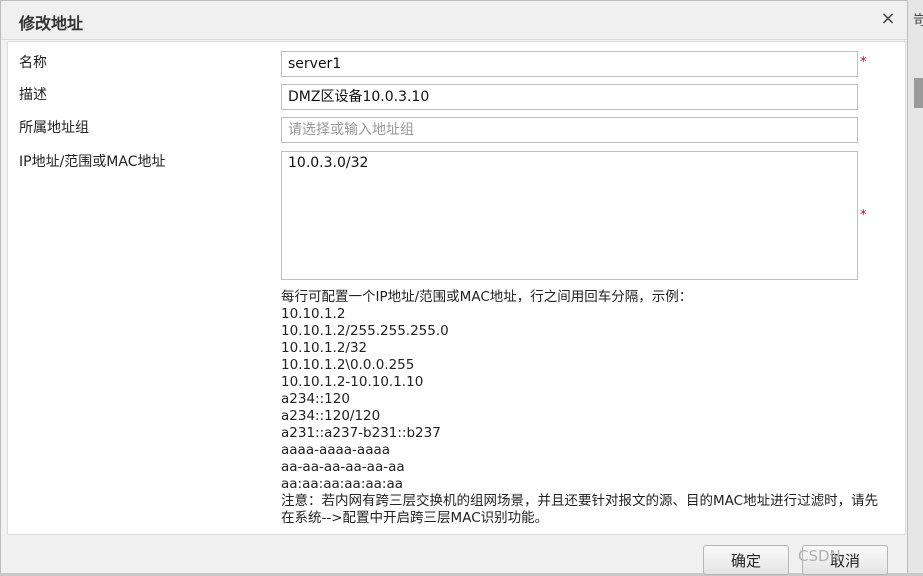  Describe the element at coordinates (33, 95) in the screenshot. I see `description-label: 描述` at that location.